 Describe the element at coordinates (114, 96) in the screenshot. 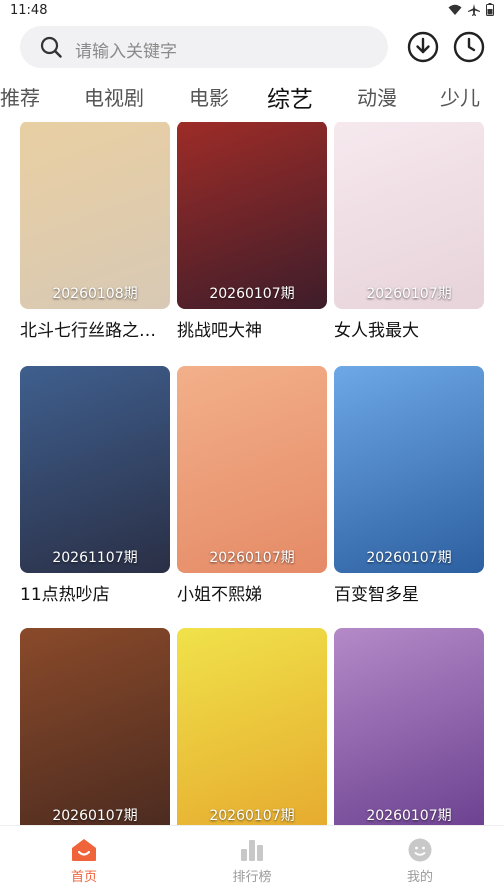

I see `tab-tv-series: 电视剧` at that location.